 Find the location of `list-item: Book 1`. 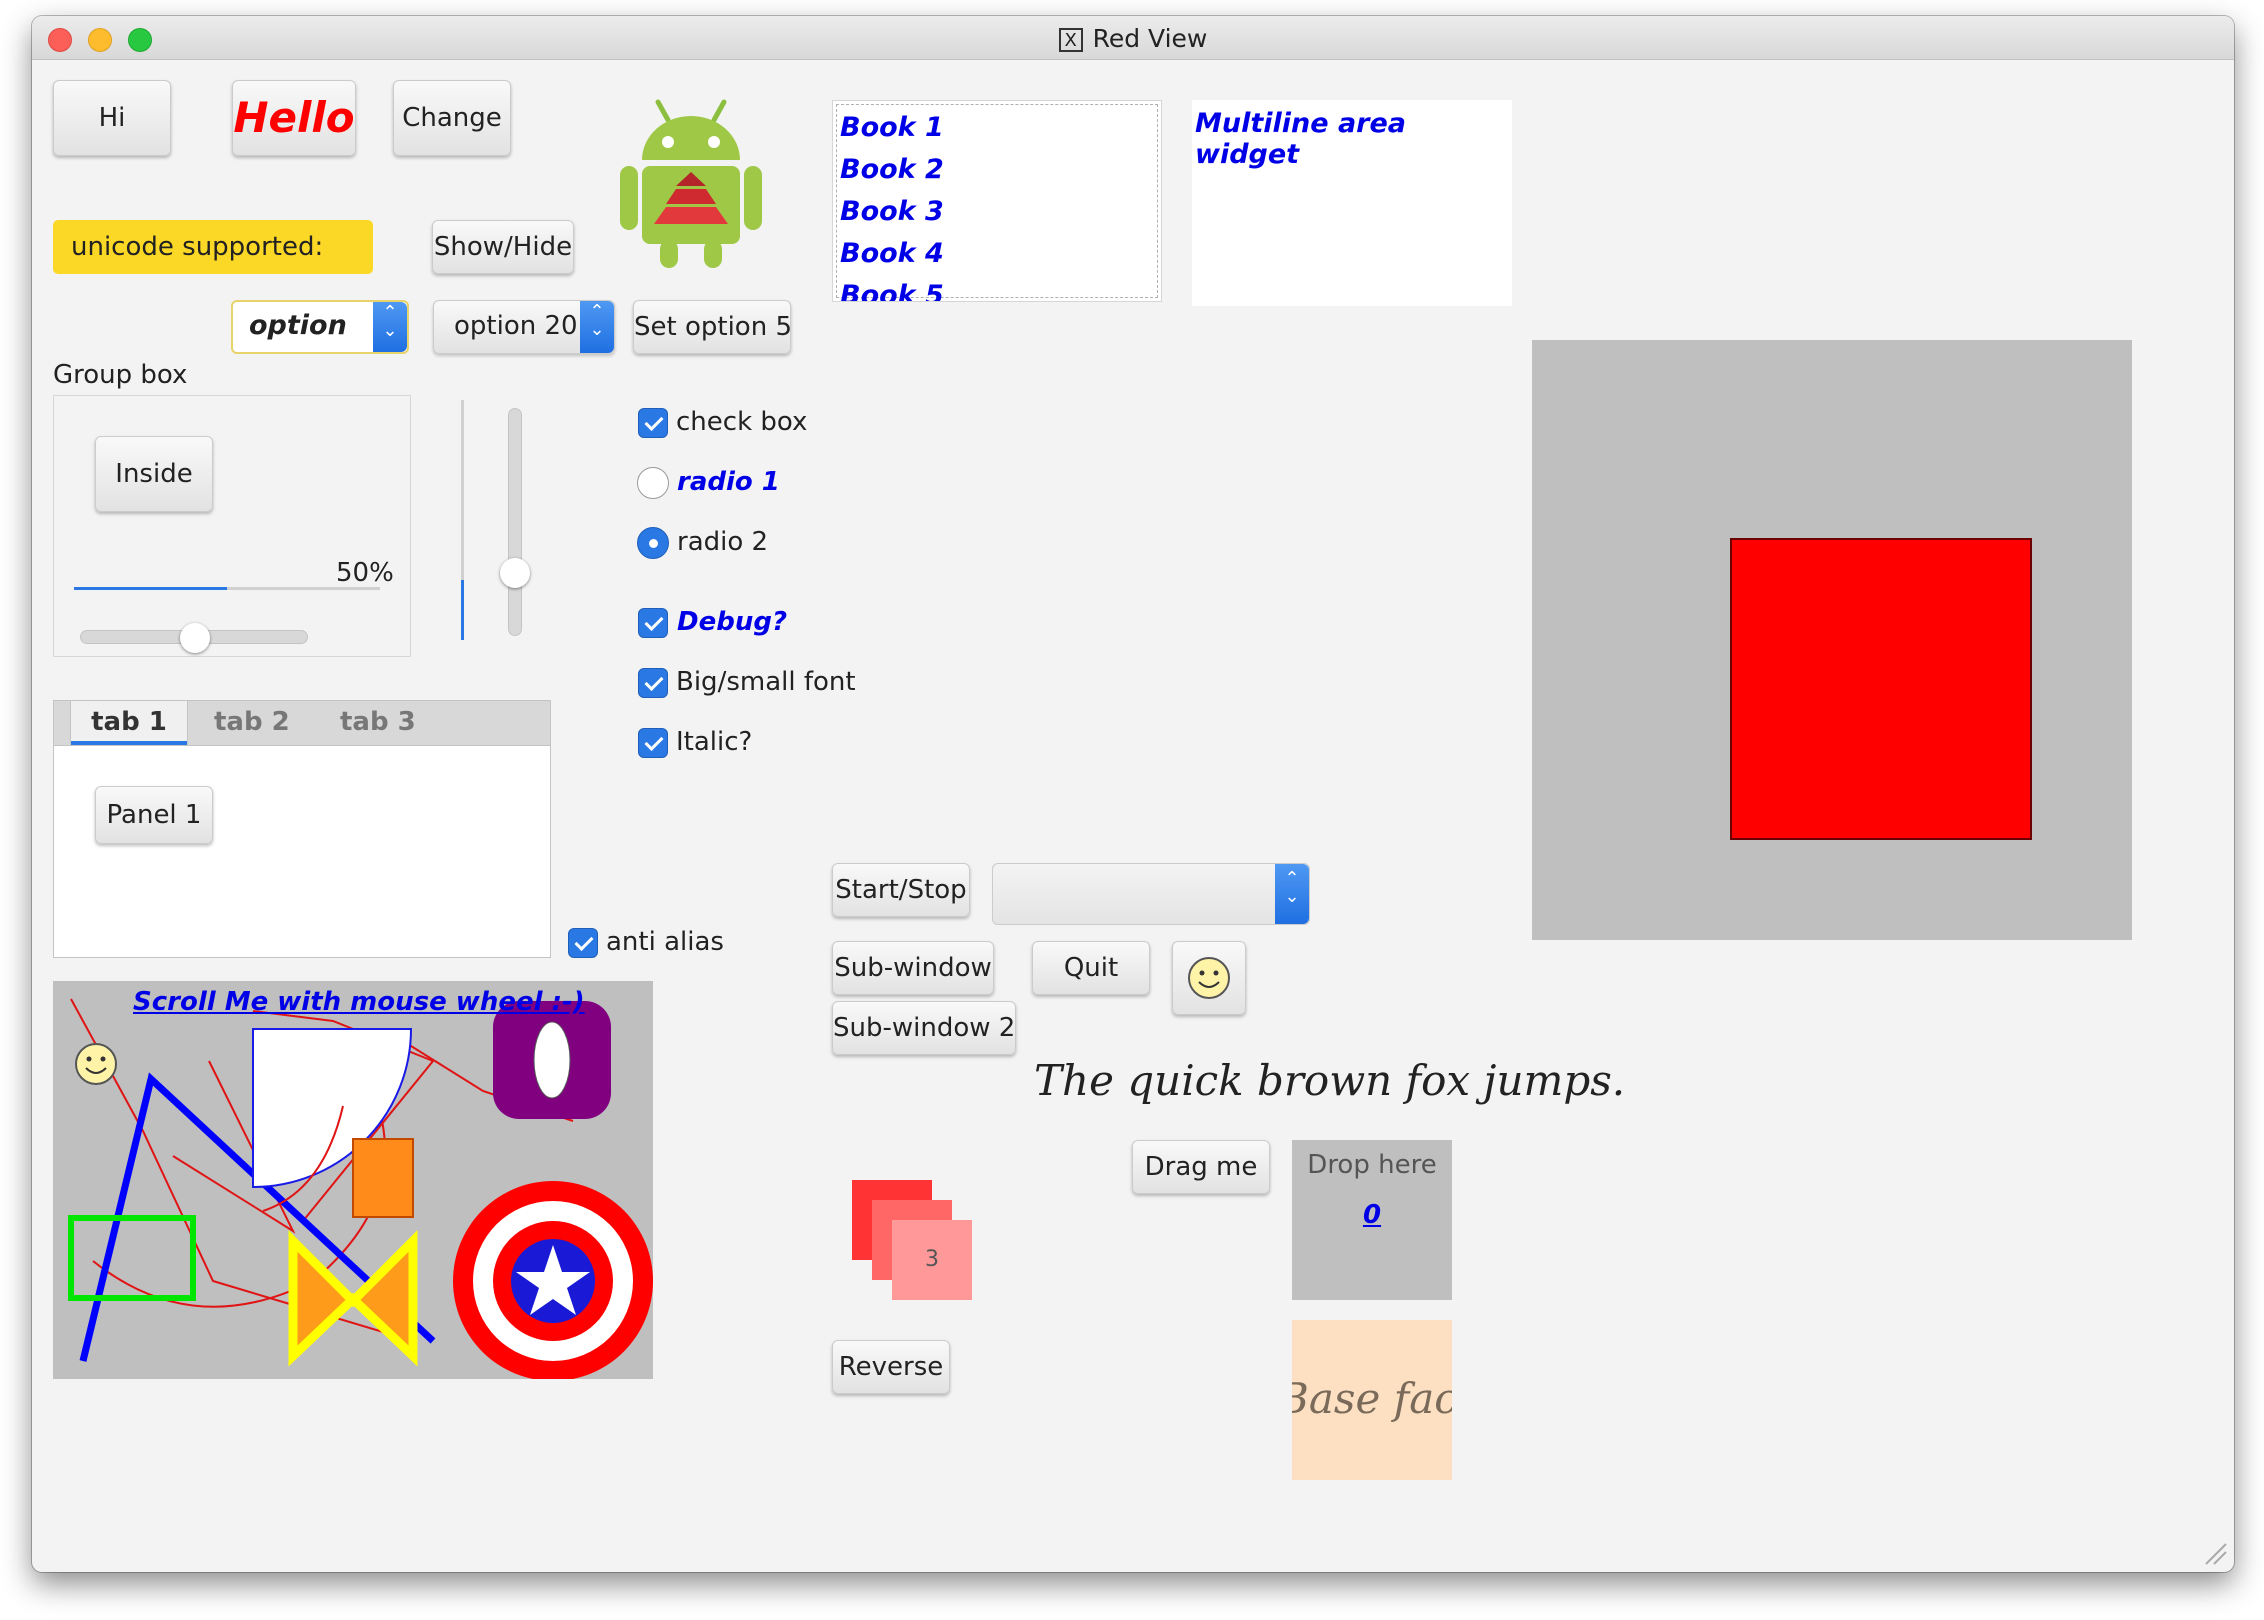

list-item: Book 1 is located at coordinates (892, 128).